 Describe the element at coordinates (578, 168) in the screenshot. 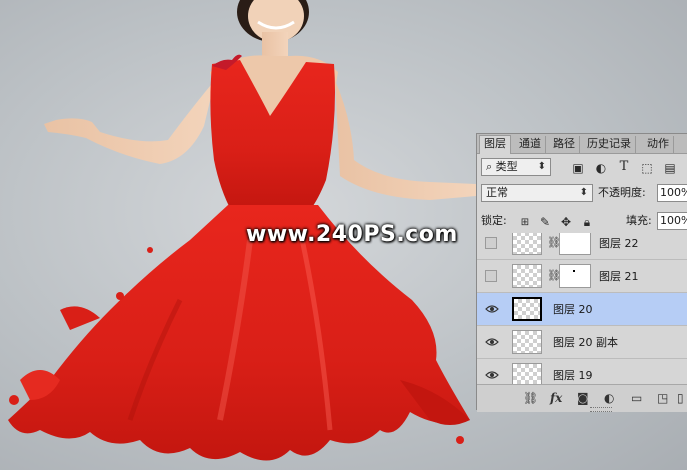

I see `image-filter-icon: ▣` at that location.